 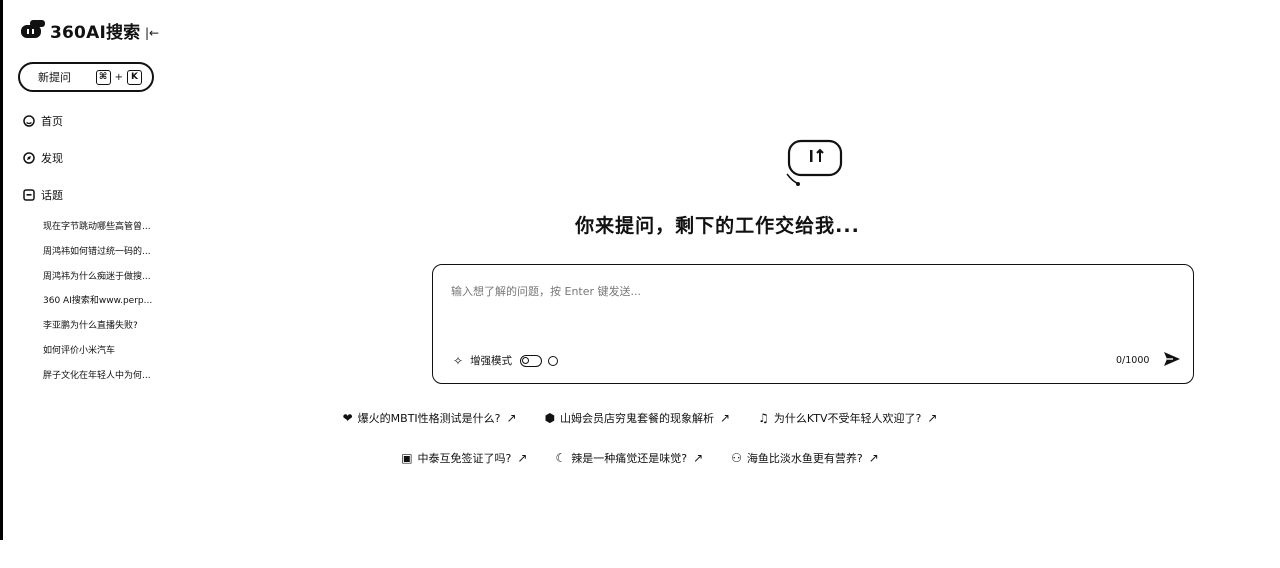 I want to click on enhanced-mode-toggle, so click(x=531, y=360).